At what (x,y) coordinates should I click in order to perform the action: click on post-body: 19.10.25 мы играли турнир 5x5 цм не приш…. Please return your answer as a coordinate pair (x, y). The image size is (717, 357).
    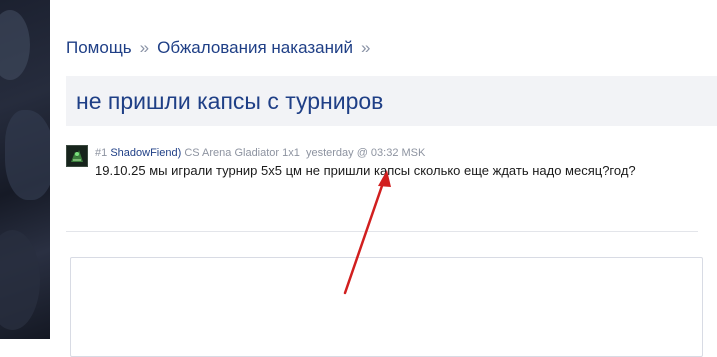
    Looking at the image, I should click on (365, 170).